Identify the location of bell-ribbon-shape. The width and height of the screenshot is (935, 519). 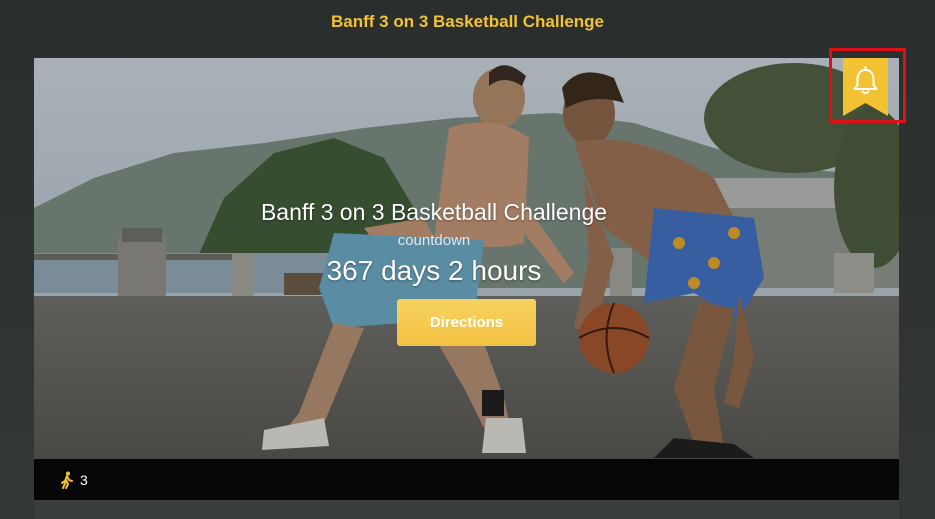
(865, 87).